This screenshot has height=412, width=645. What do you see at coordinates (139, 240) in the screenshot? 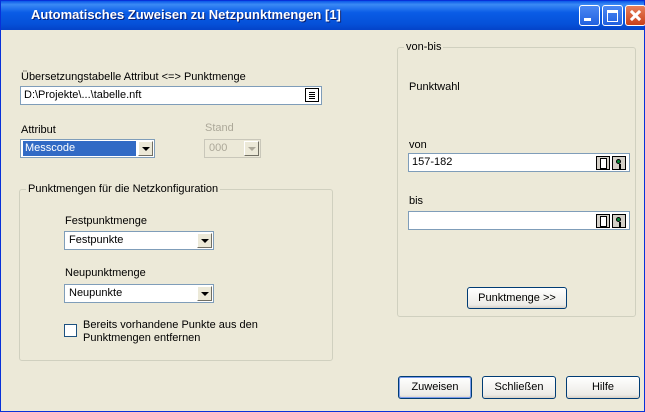
I see `festpunktmenge-select: Festpunkte` at bounding box center [139, 240].